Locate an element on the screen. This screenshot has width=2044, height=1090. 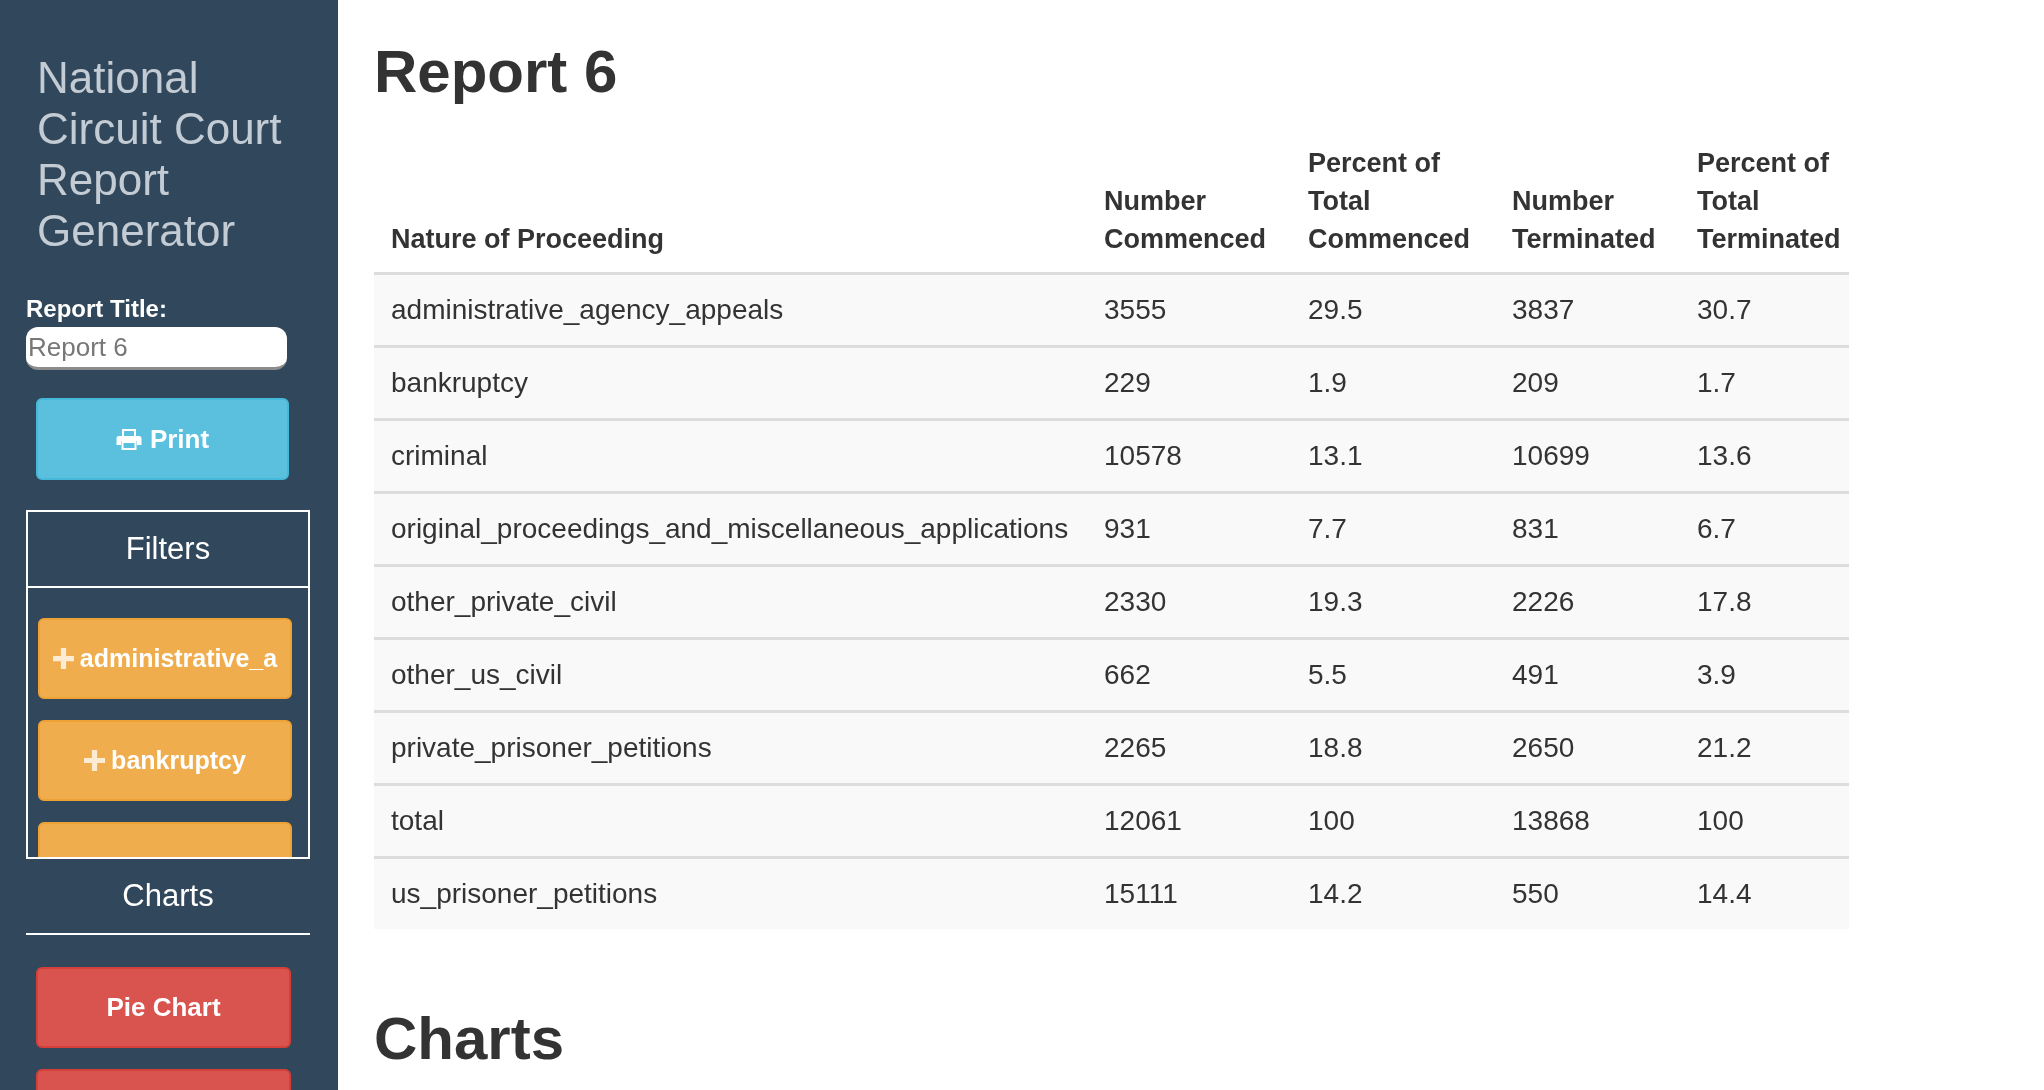
printer-icon is located at coordinates (128, 439).